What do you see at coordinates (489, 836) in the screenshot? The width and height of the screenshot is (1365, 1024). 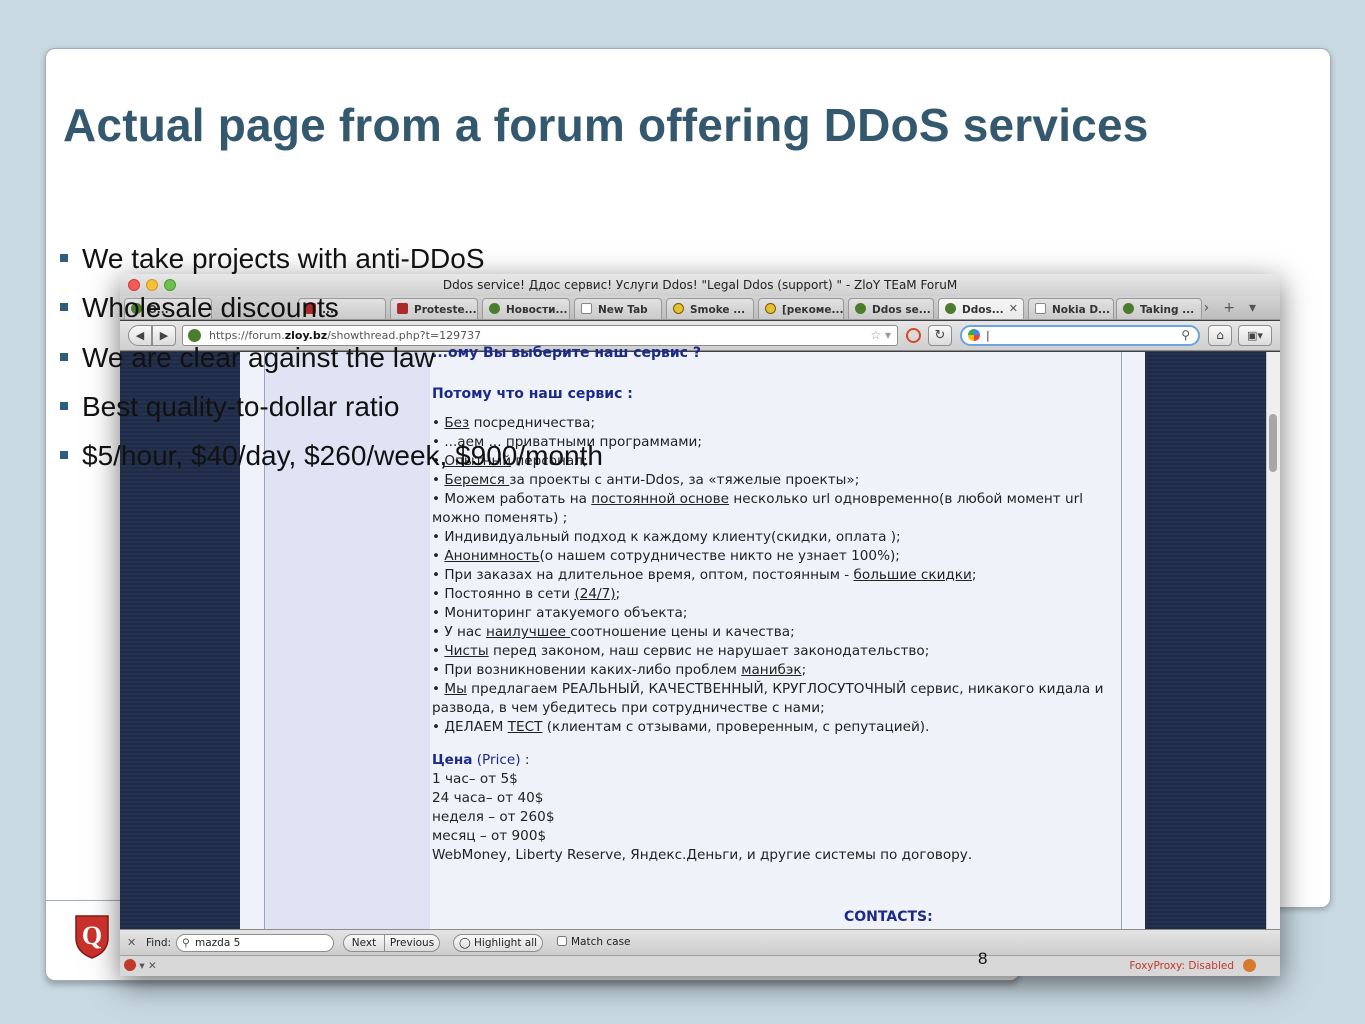 I see `price-line: месяц – от 900$` at bounding box center [489, 836].